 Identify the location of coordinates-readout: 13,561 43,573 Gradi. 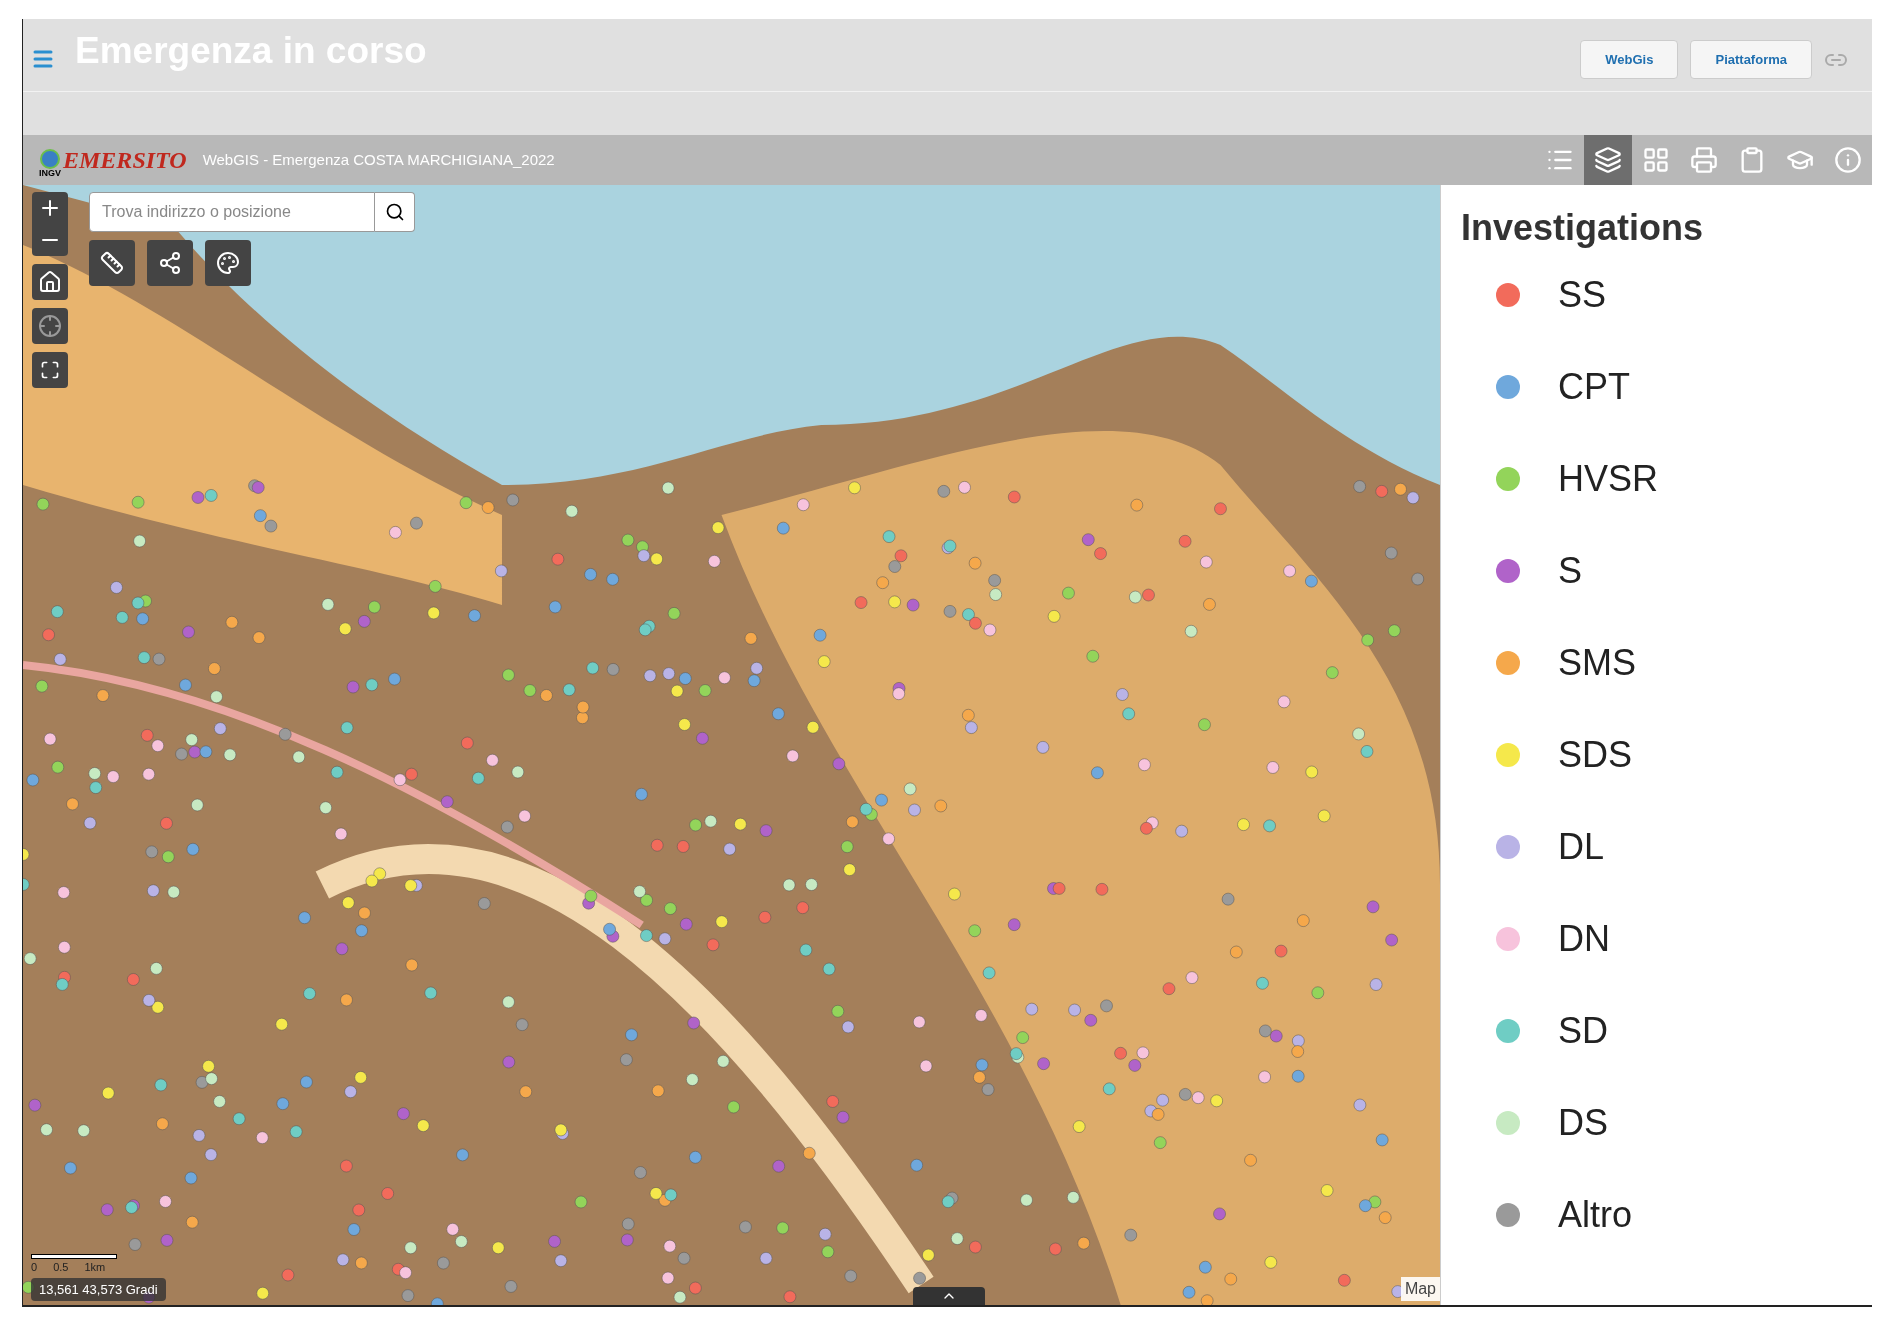
(98, 1289).